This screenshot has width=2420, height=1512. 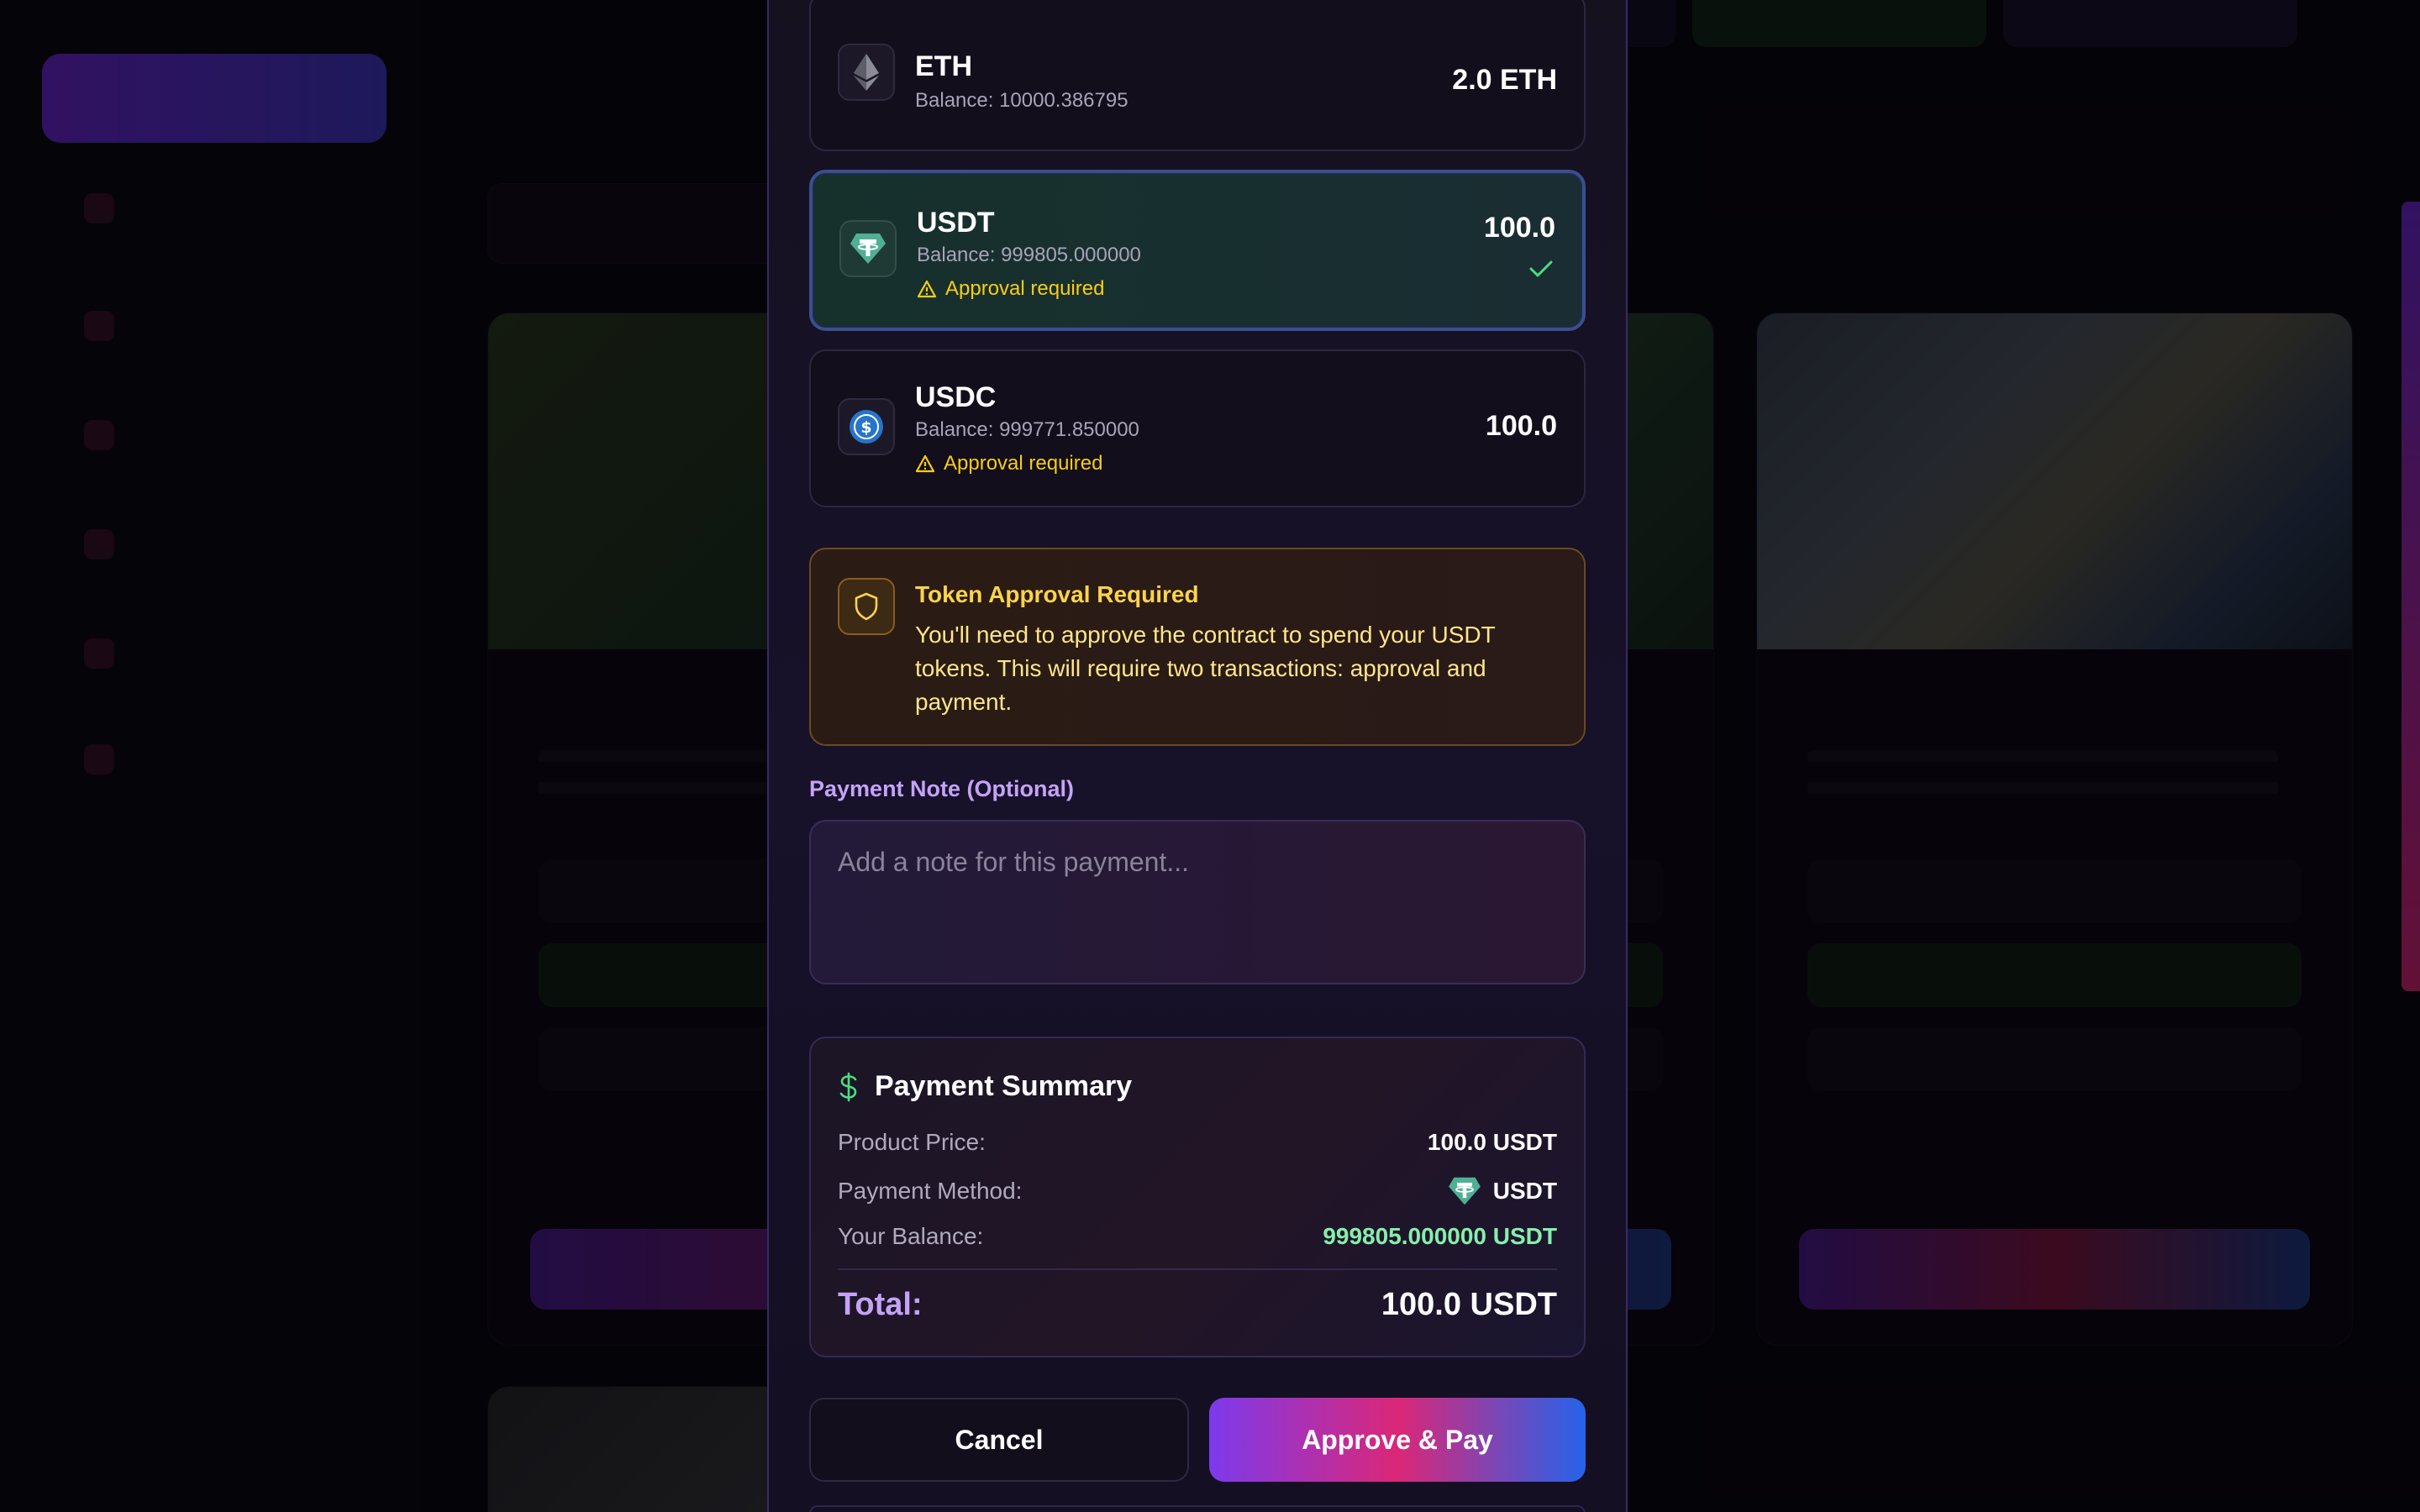 I want to click on payment-note-input, so click(x=1197, y=902).